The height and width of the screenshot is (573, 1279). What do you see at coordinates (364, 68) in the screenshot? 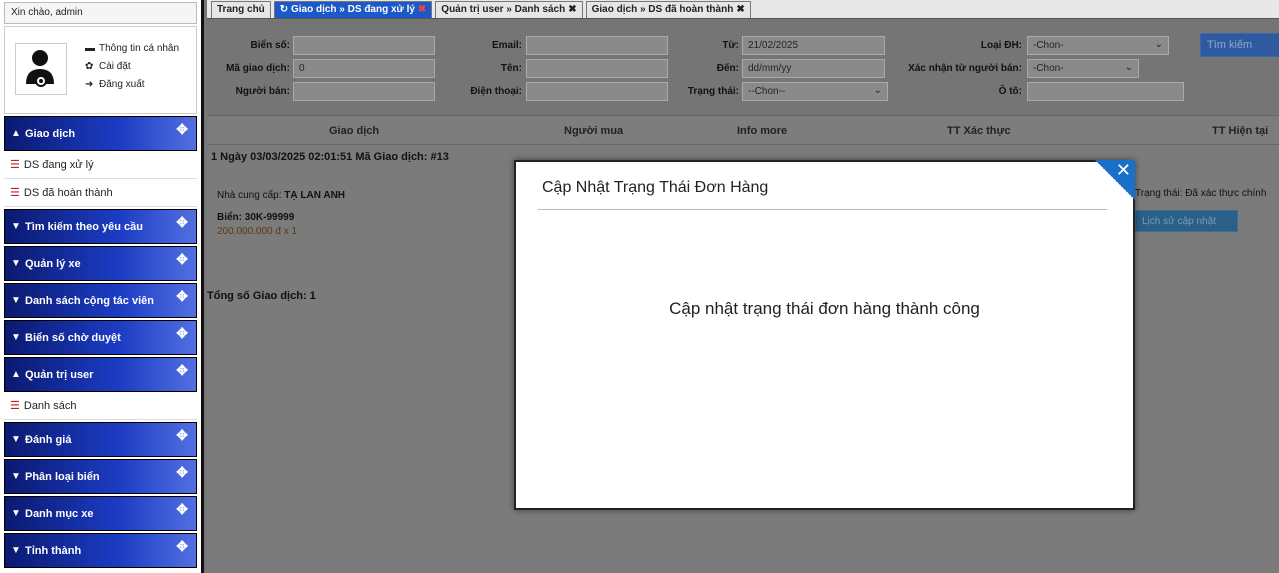
I see `ma-gd-input: 0` at bounding box center [364, 68].